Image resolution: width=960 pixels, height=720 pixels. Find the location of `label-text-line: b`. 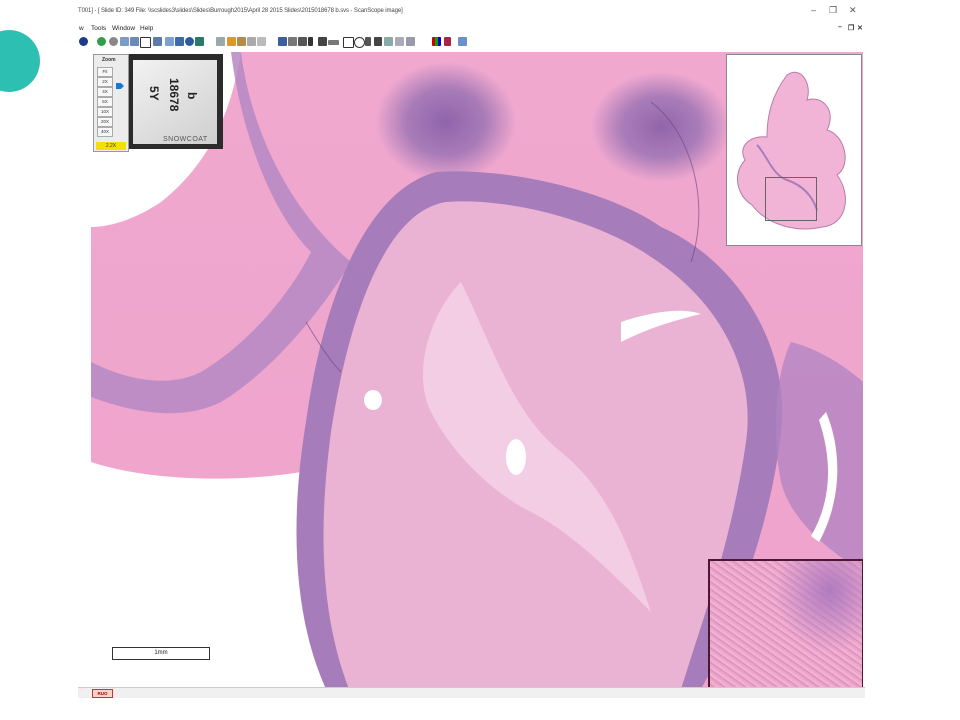

label-text-line: b is located at coordinates (192, 96).